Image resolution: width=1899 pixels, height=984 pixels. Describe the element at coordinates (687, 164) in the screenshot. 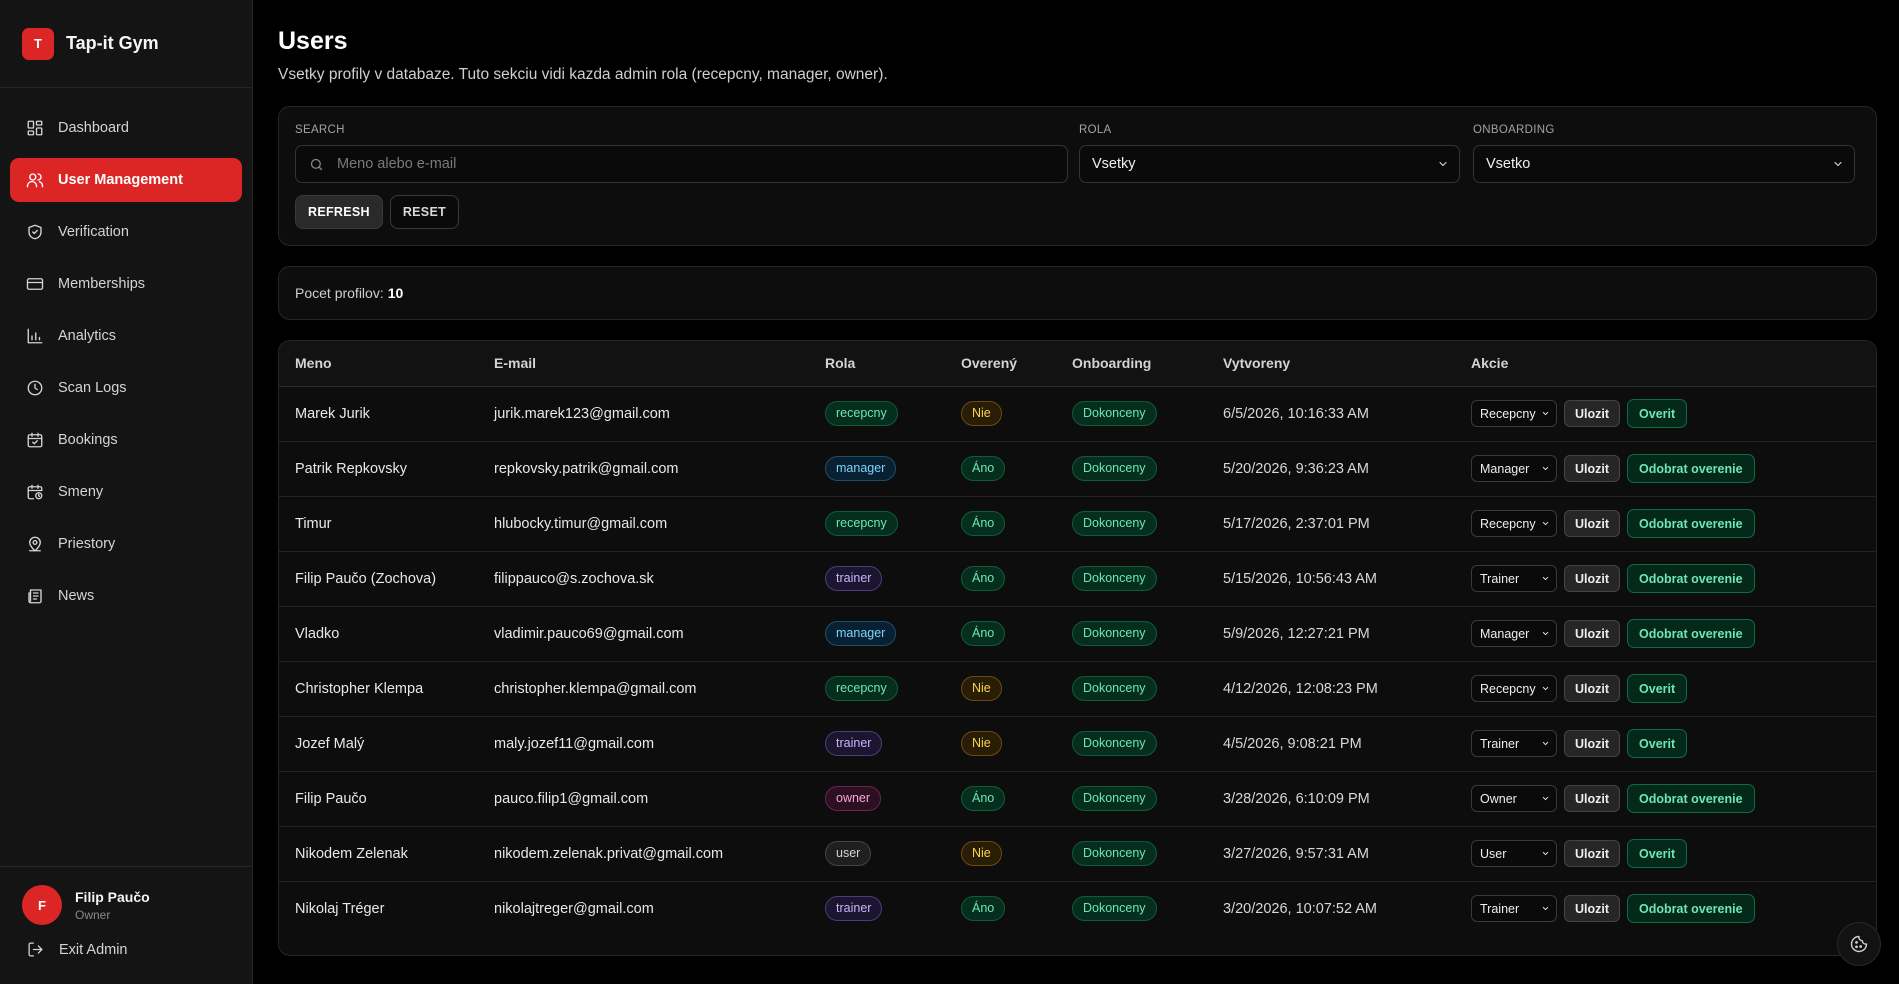

I see `search-input` at that location.